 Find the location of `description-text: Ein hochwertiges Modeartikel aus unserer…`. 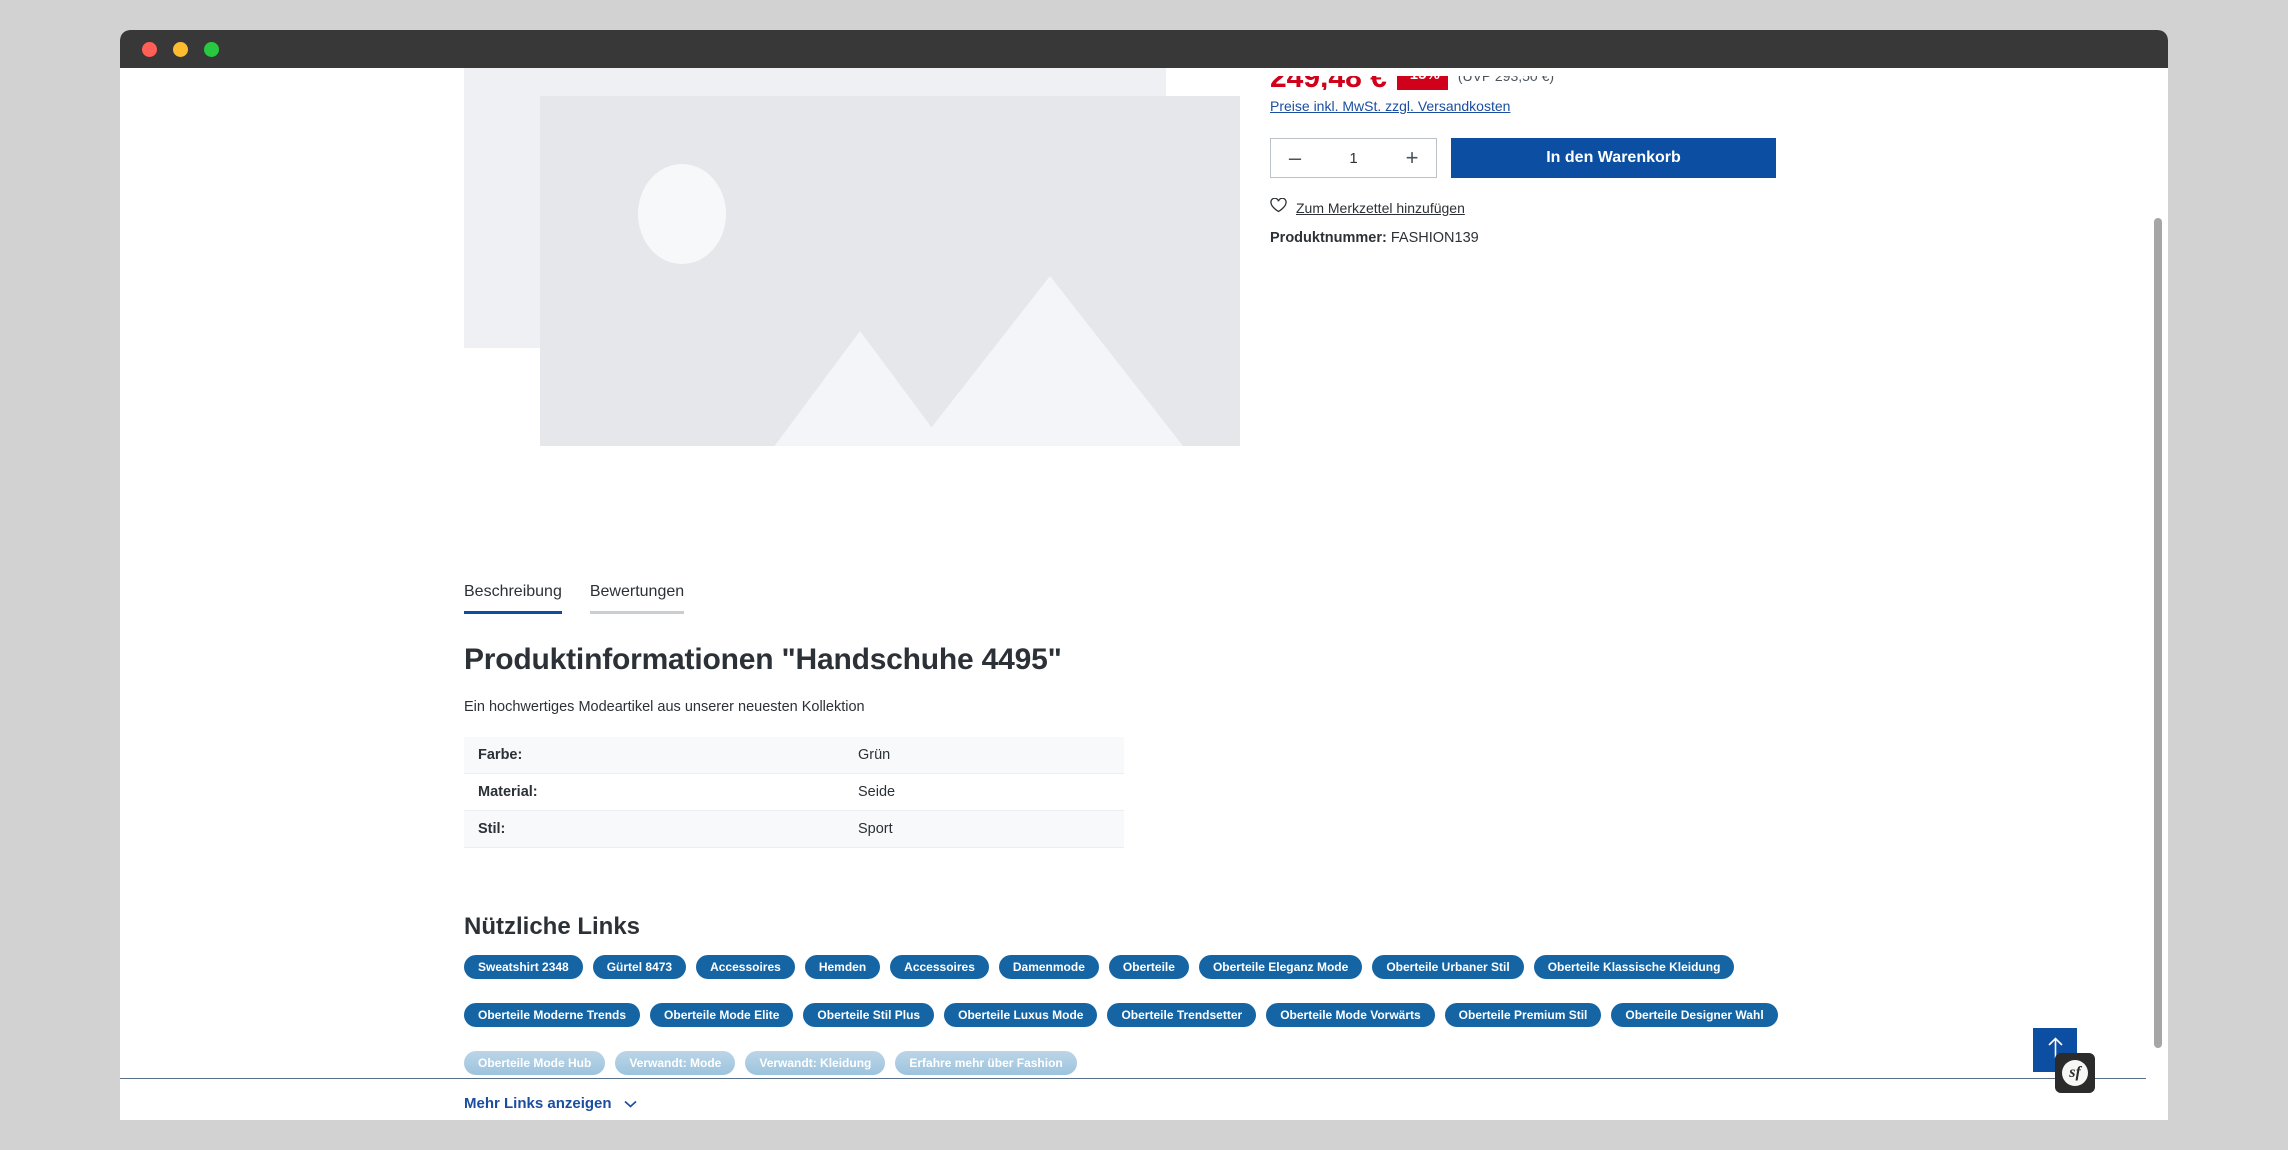

description-text: Ein hochwertiges Modeartikel aus unserer… is located at coordinates (664, 707).